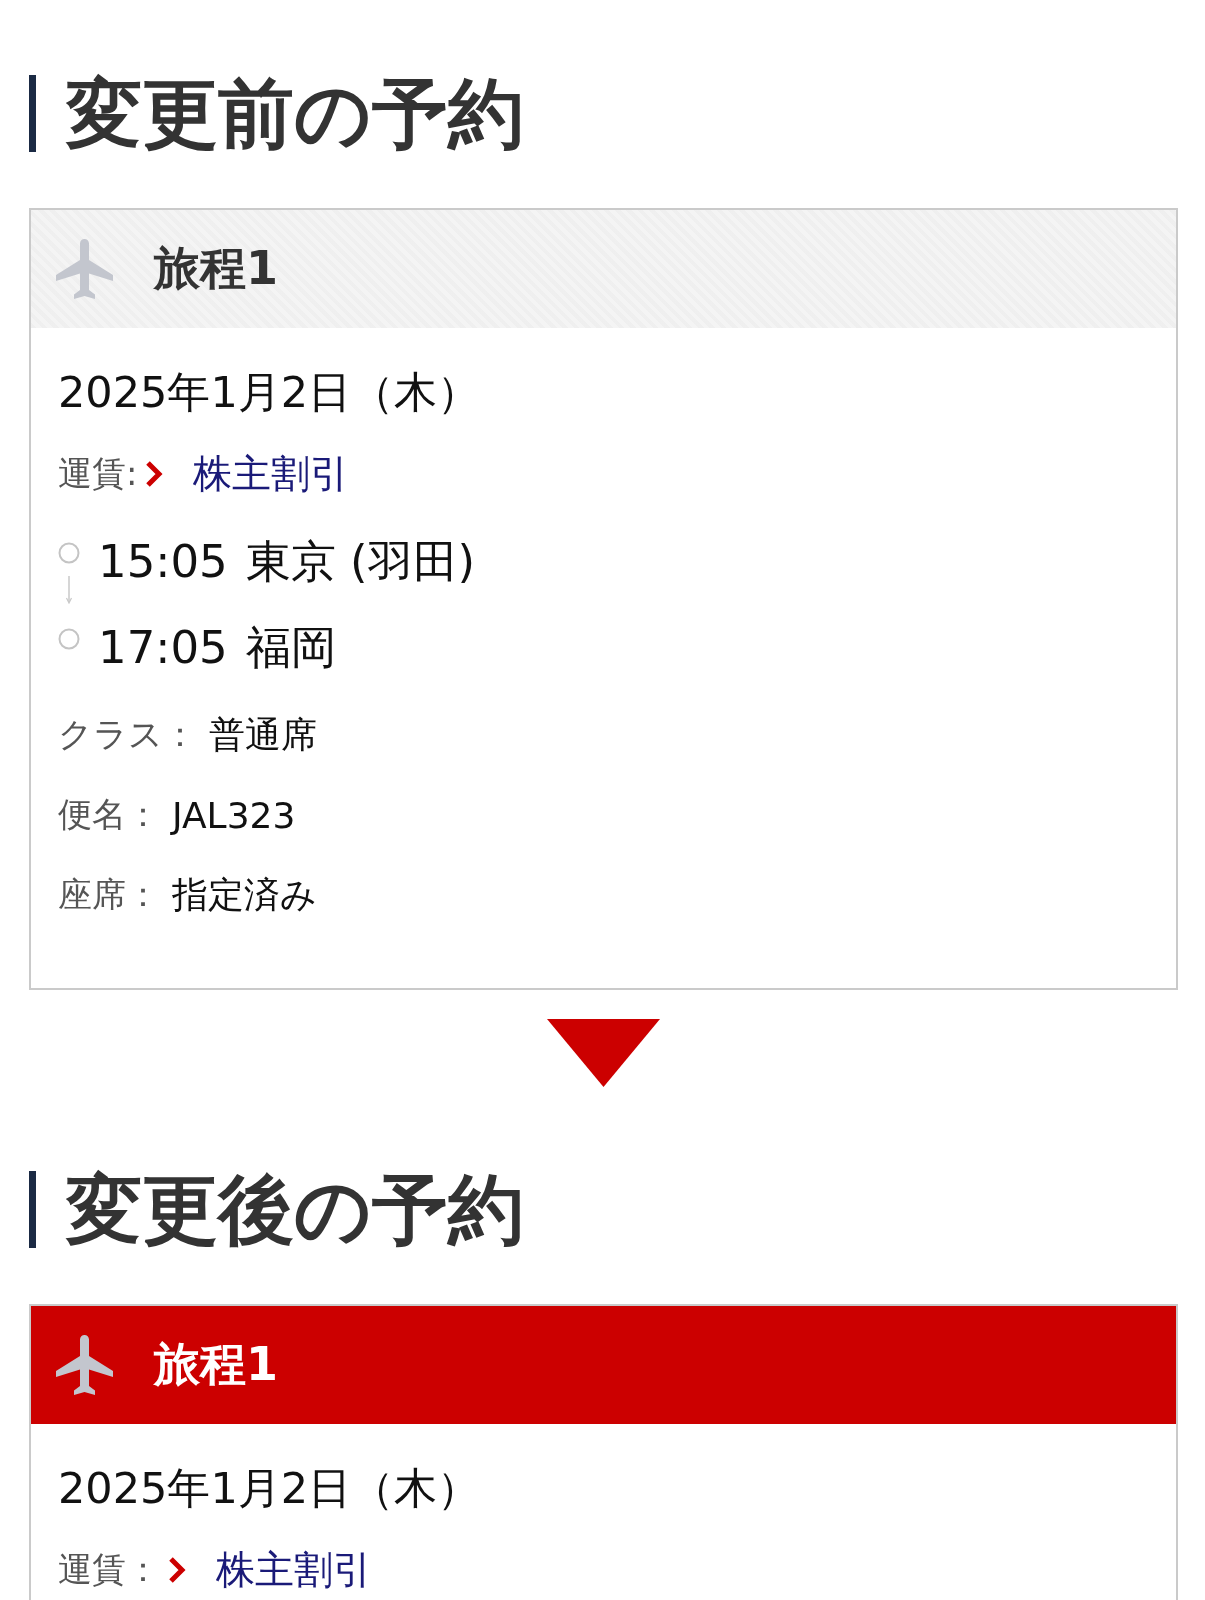 Image resolution: width=1205 pixels, height=1600 pixels. I want to click on detail-label: クラス：, so click(127, 734).